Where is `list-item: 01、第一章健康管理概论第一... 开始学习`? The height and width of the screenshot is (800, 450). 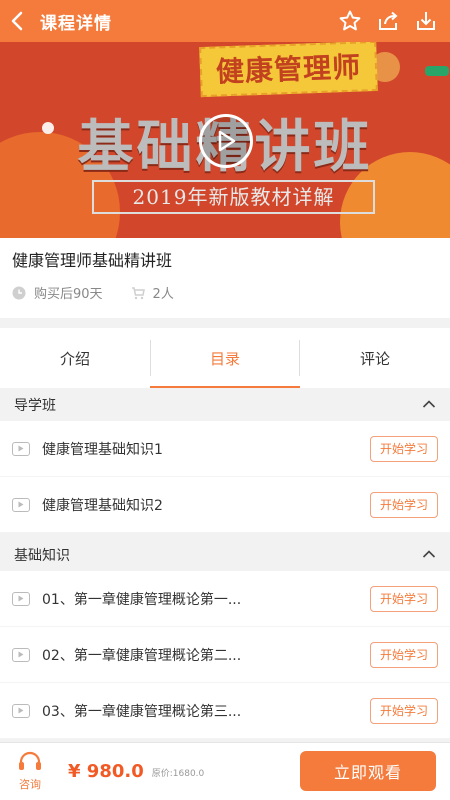 list-item: 01、第一章健康管理概论第一... 开始学习 is located at coordinates (225, 599).